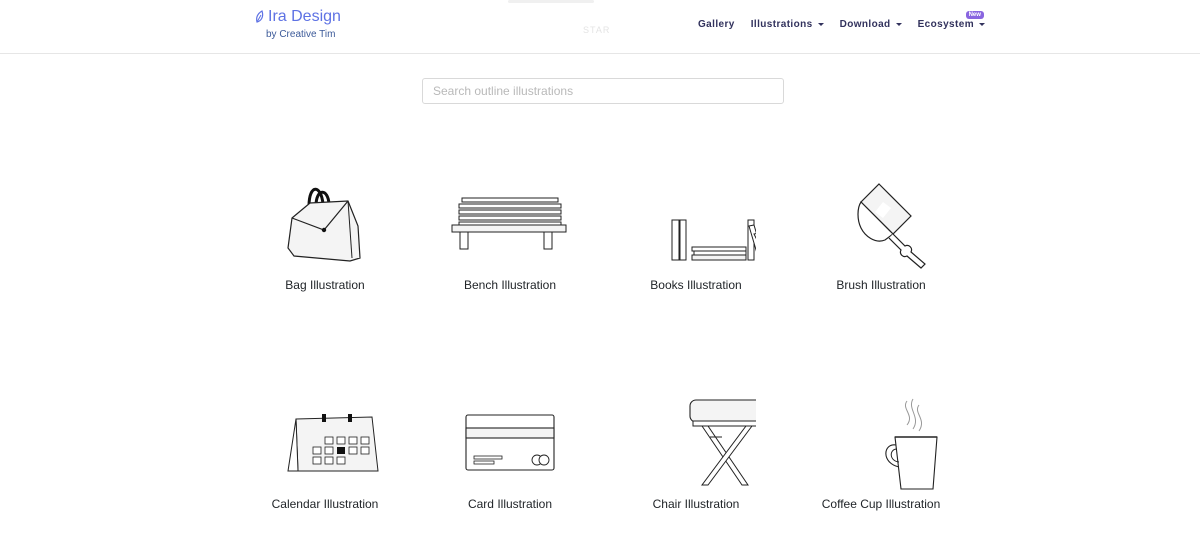 This screenshot has height=553, width=1200. What do you see at coordinates (881, 454) in the screenshot?
I see `gallery-item-coffee-cup: Coffee Cup Illustration` at bounding box center [881, 454].